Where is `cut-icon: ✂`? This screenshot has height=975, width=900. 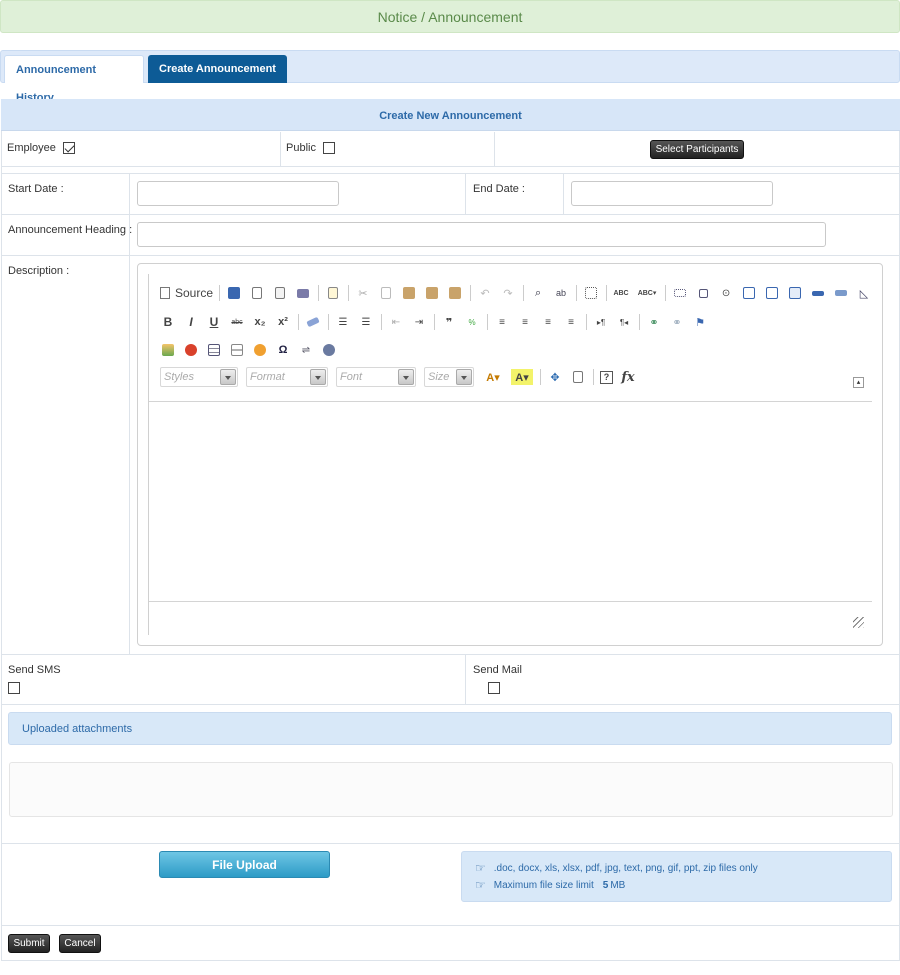
cut-icon: ✂ is located at coordinates (363, 293).